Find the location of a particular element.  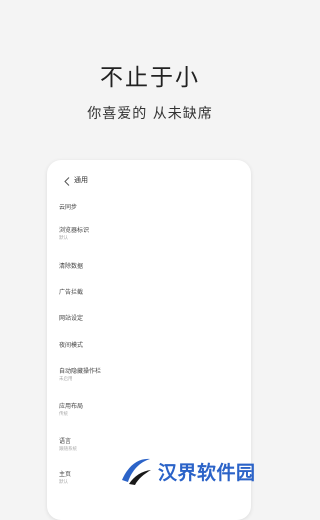

settings-item-value: 跟随系统 is located at coordinates (68, 449).